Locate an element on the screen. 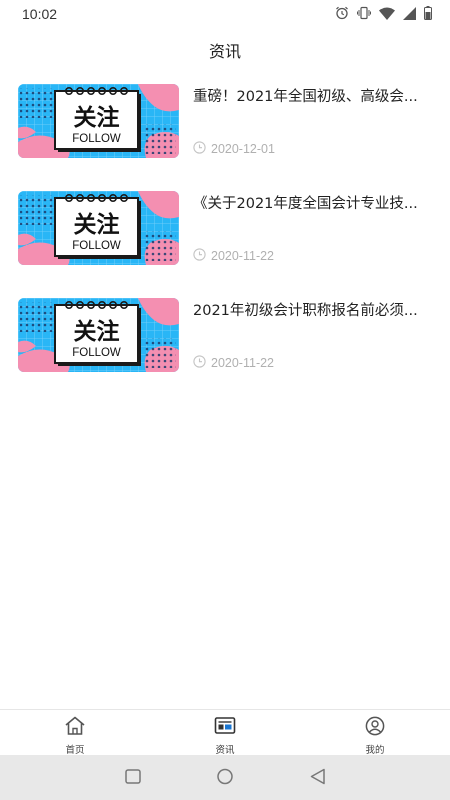  signal-icon is located at coordinates (409, 13).